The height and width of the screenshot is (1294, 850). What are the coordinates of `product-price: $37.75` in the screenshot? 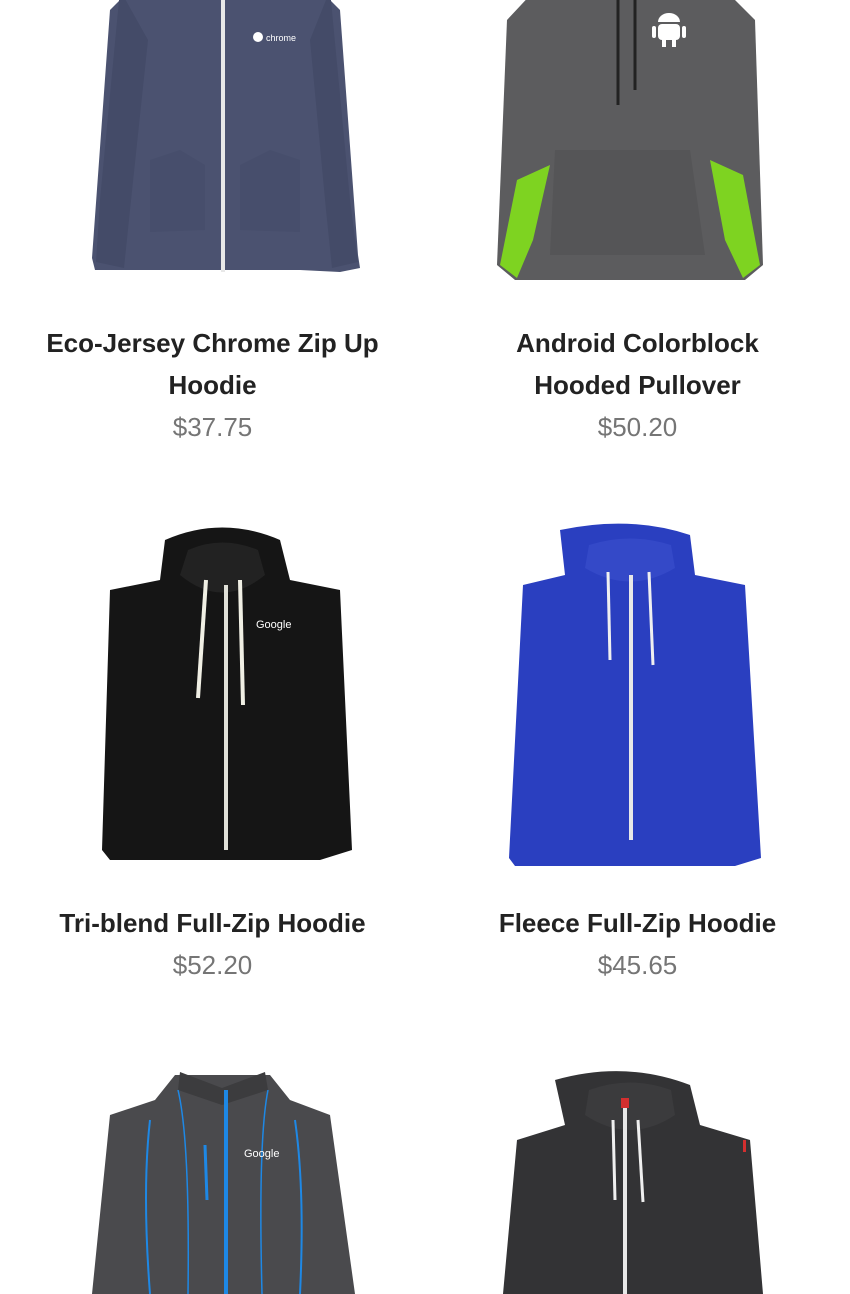 It's located at (212, 427).